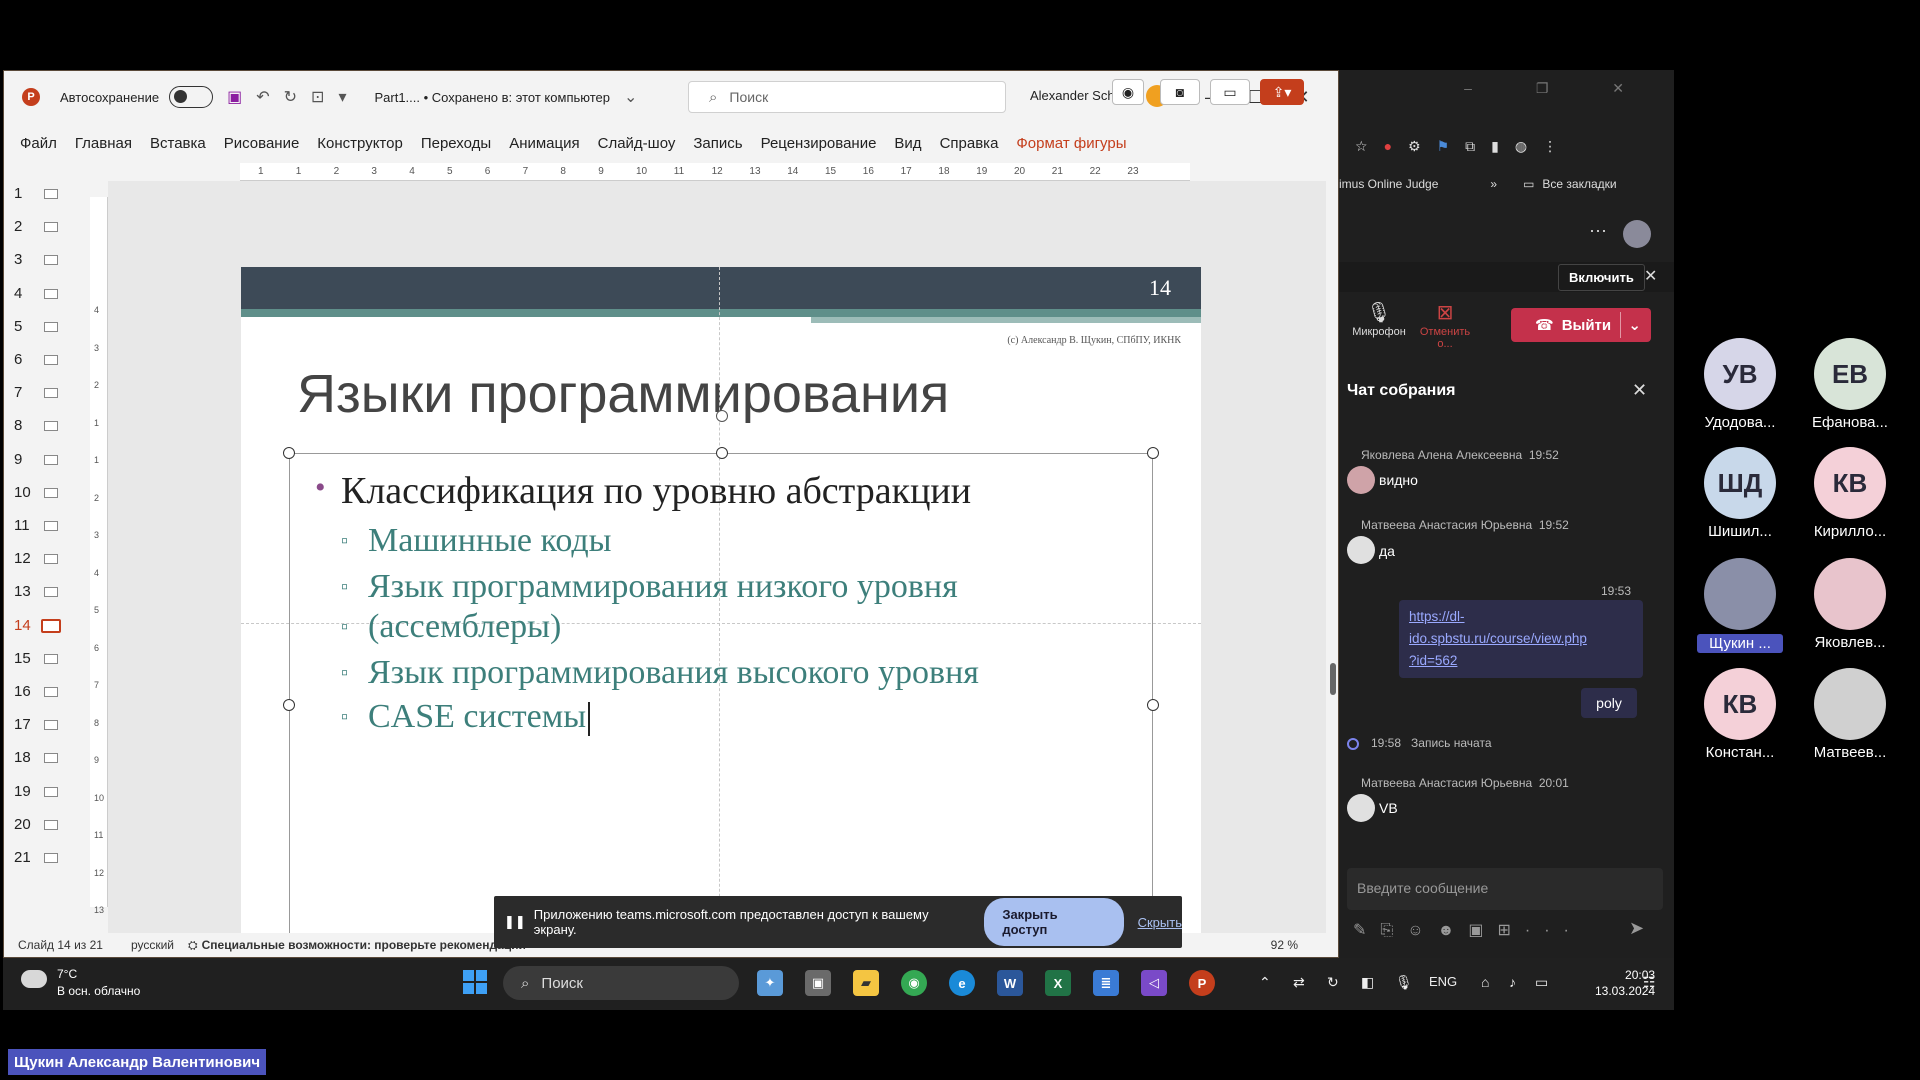 The height and width of the screenshot is (1080, 1920). Describe the element at coordinates (1495, 146) in the screenshot. I see `sidepanel-icon: ▮` at that location.